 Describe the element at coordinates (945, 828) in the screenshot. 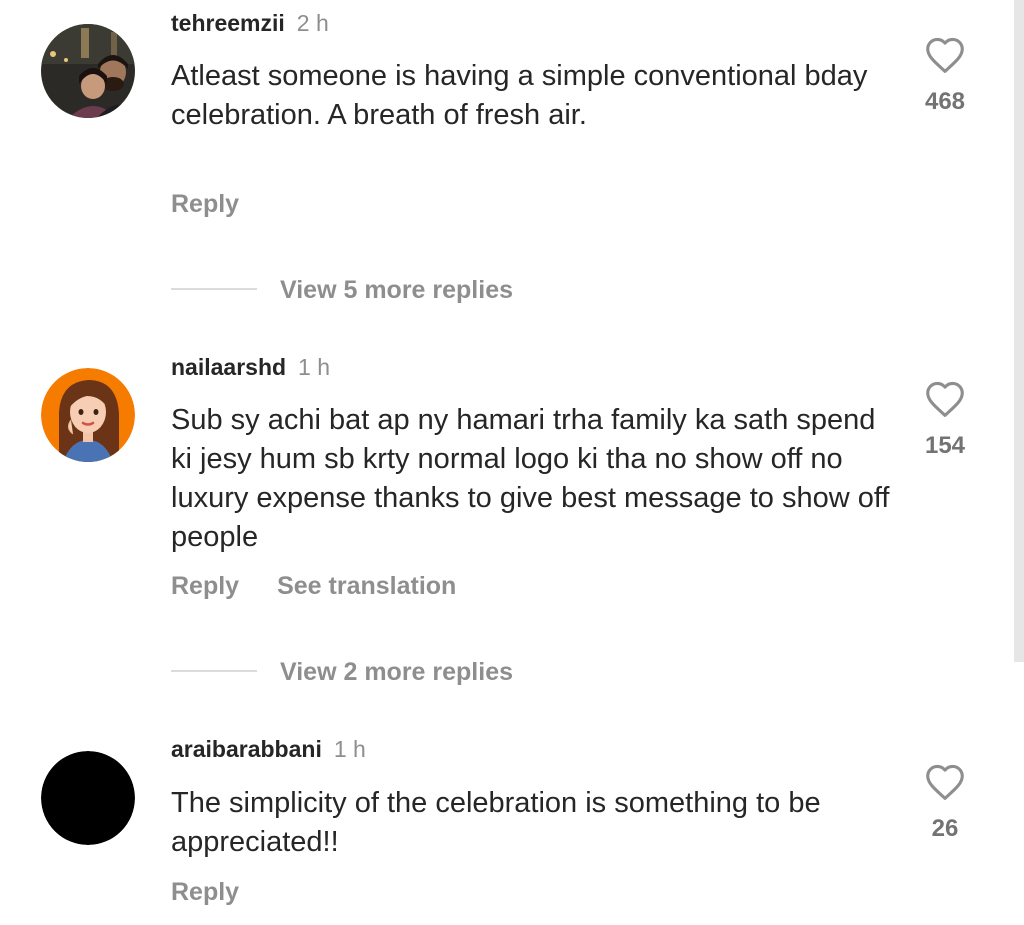

I see `like-count: 26` at that location.